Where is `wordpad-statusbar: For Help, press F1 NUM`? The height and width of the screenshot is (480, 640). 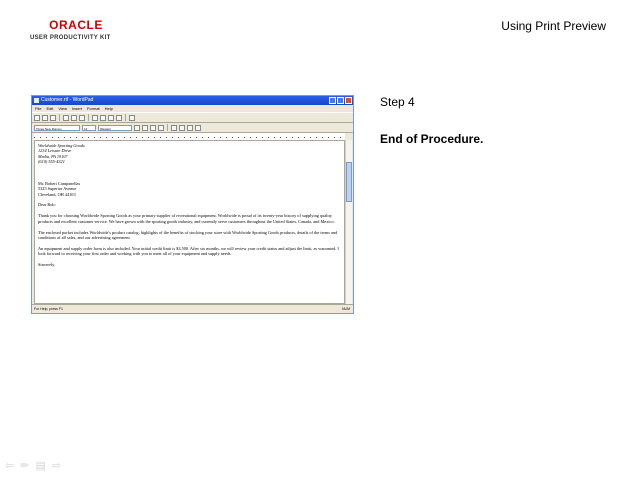 wordpad-statusbar: For Help, press F1 NUM is located at coordinates (192, 308).